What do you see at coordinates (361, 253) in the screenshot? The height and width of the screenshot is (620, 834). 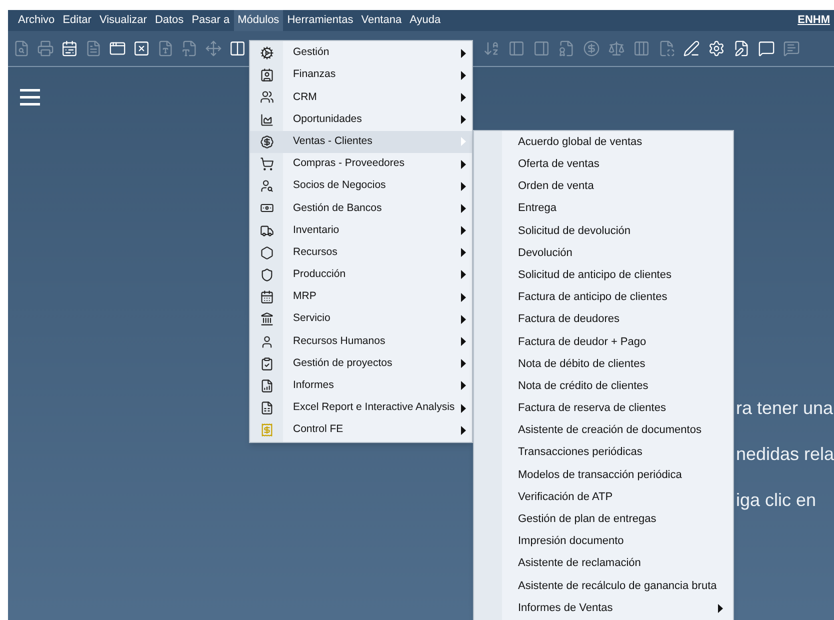 I see `menu-item: Recursos` at bounding box center [361, 253].